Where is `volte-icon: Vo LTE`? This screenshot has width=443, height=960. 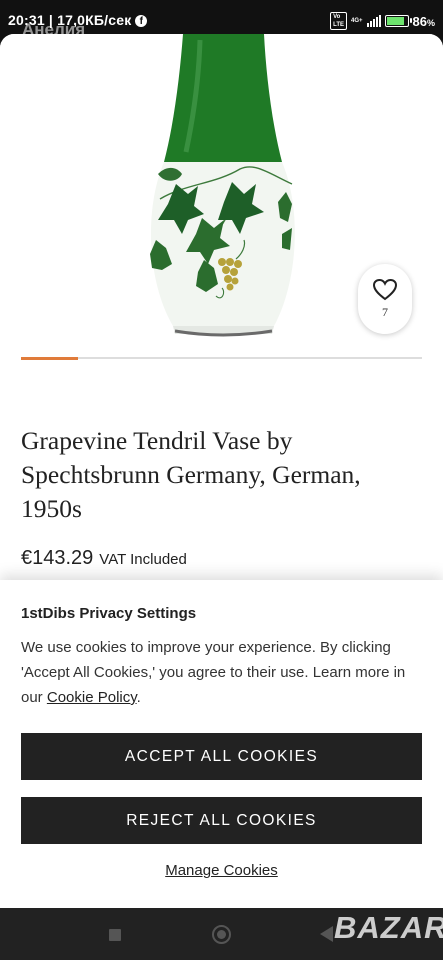
volte-icon: Vo LTE is located at coordinates (338, 21).